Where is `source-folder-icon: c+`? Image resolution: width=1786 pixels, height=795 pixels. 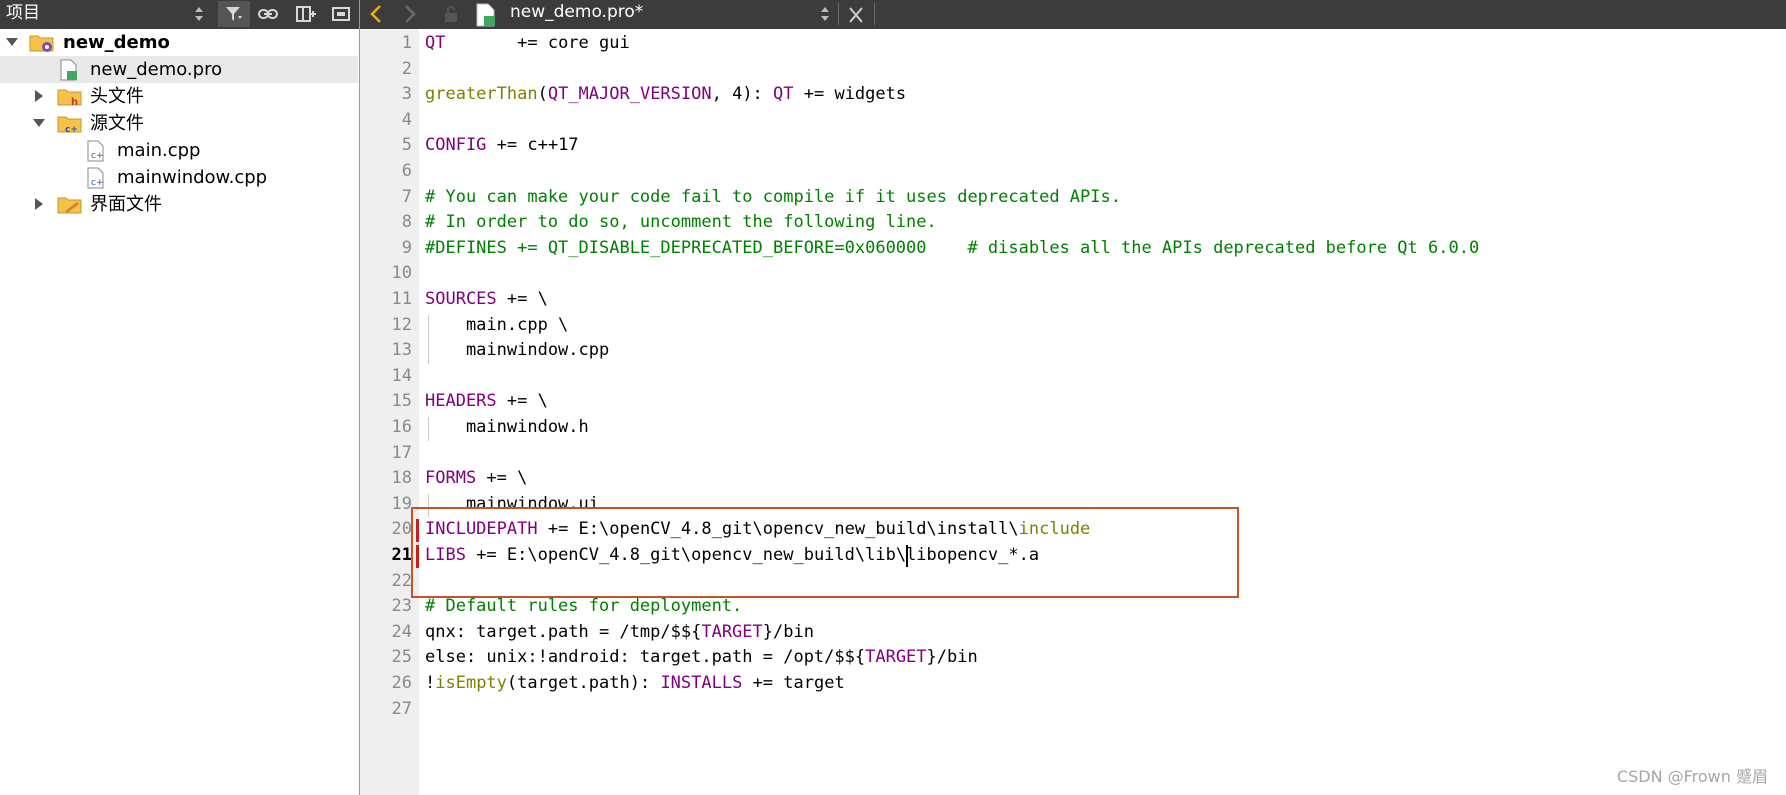
source-folder-icon: c+ is located at coordinates (69, 125).